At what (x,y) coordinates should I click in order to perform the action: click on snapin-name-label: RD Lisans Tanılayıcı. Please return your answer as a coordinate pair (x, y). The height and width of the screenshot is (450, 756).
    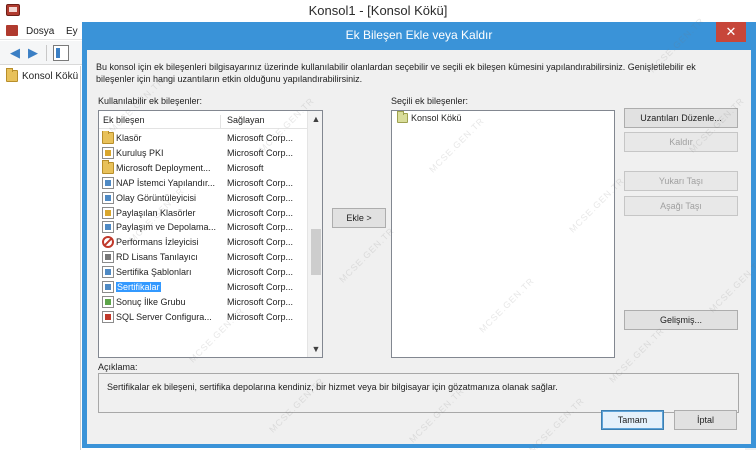
    Looking at the image, I should click on (157, 257).